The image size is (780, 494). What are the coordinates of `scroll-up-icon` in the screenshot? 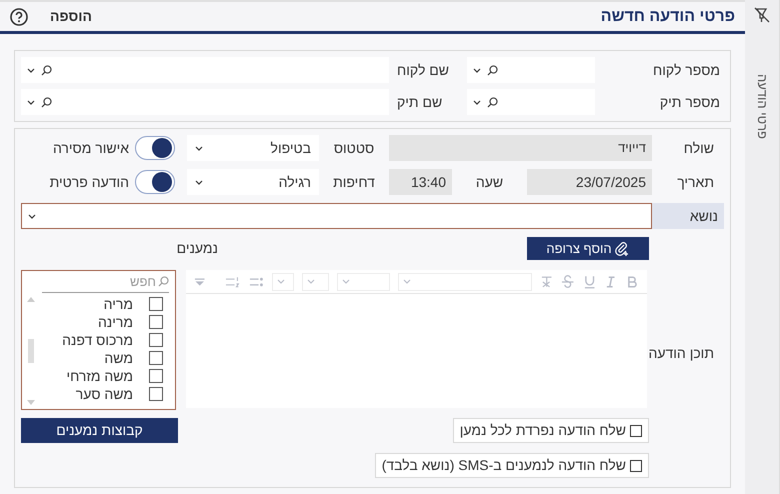 It's located at (31, 299).